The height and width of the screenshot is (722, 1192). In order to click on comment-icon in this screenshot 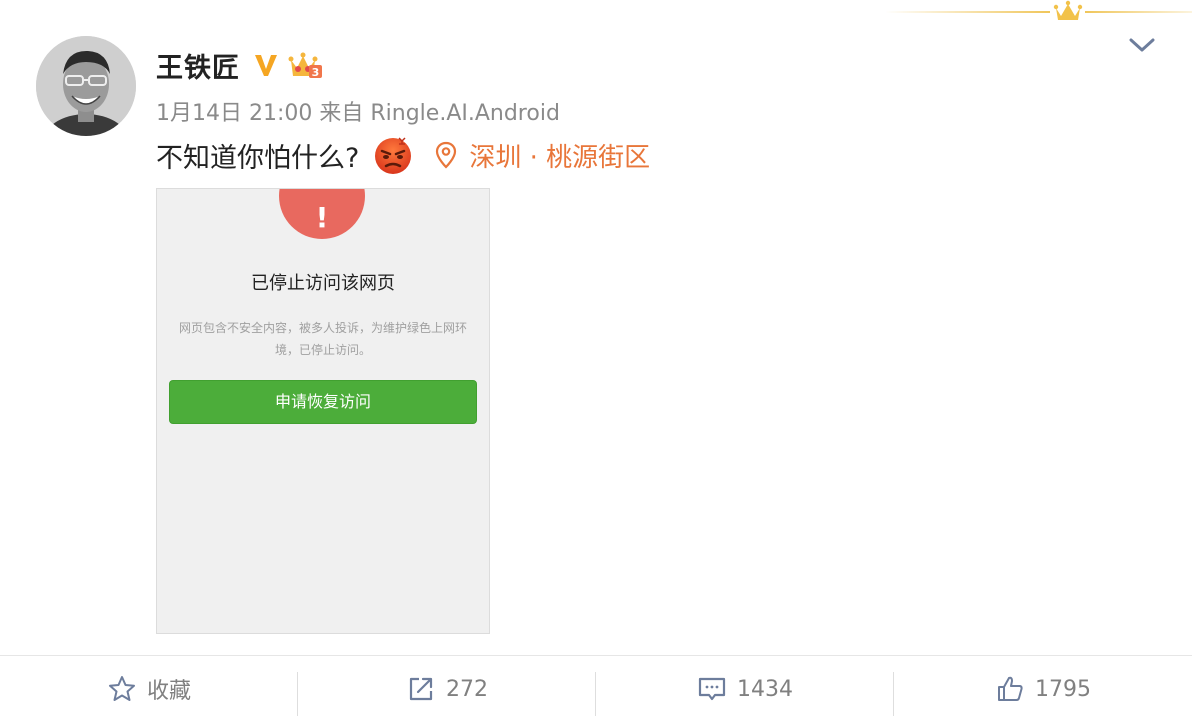, I will do `click(712, 689)`.